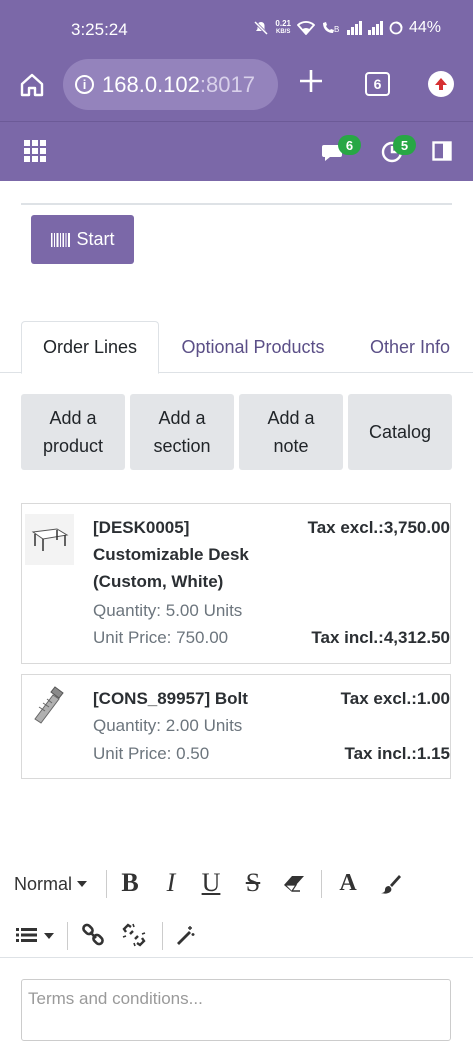  I want to click on tab-count: 6, so click(377, 84).